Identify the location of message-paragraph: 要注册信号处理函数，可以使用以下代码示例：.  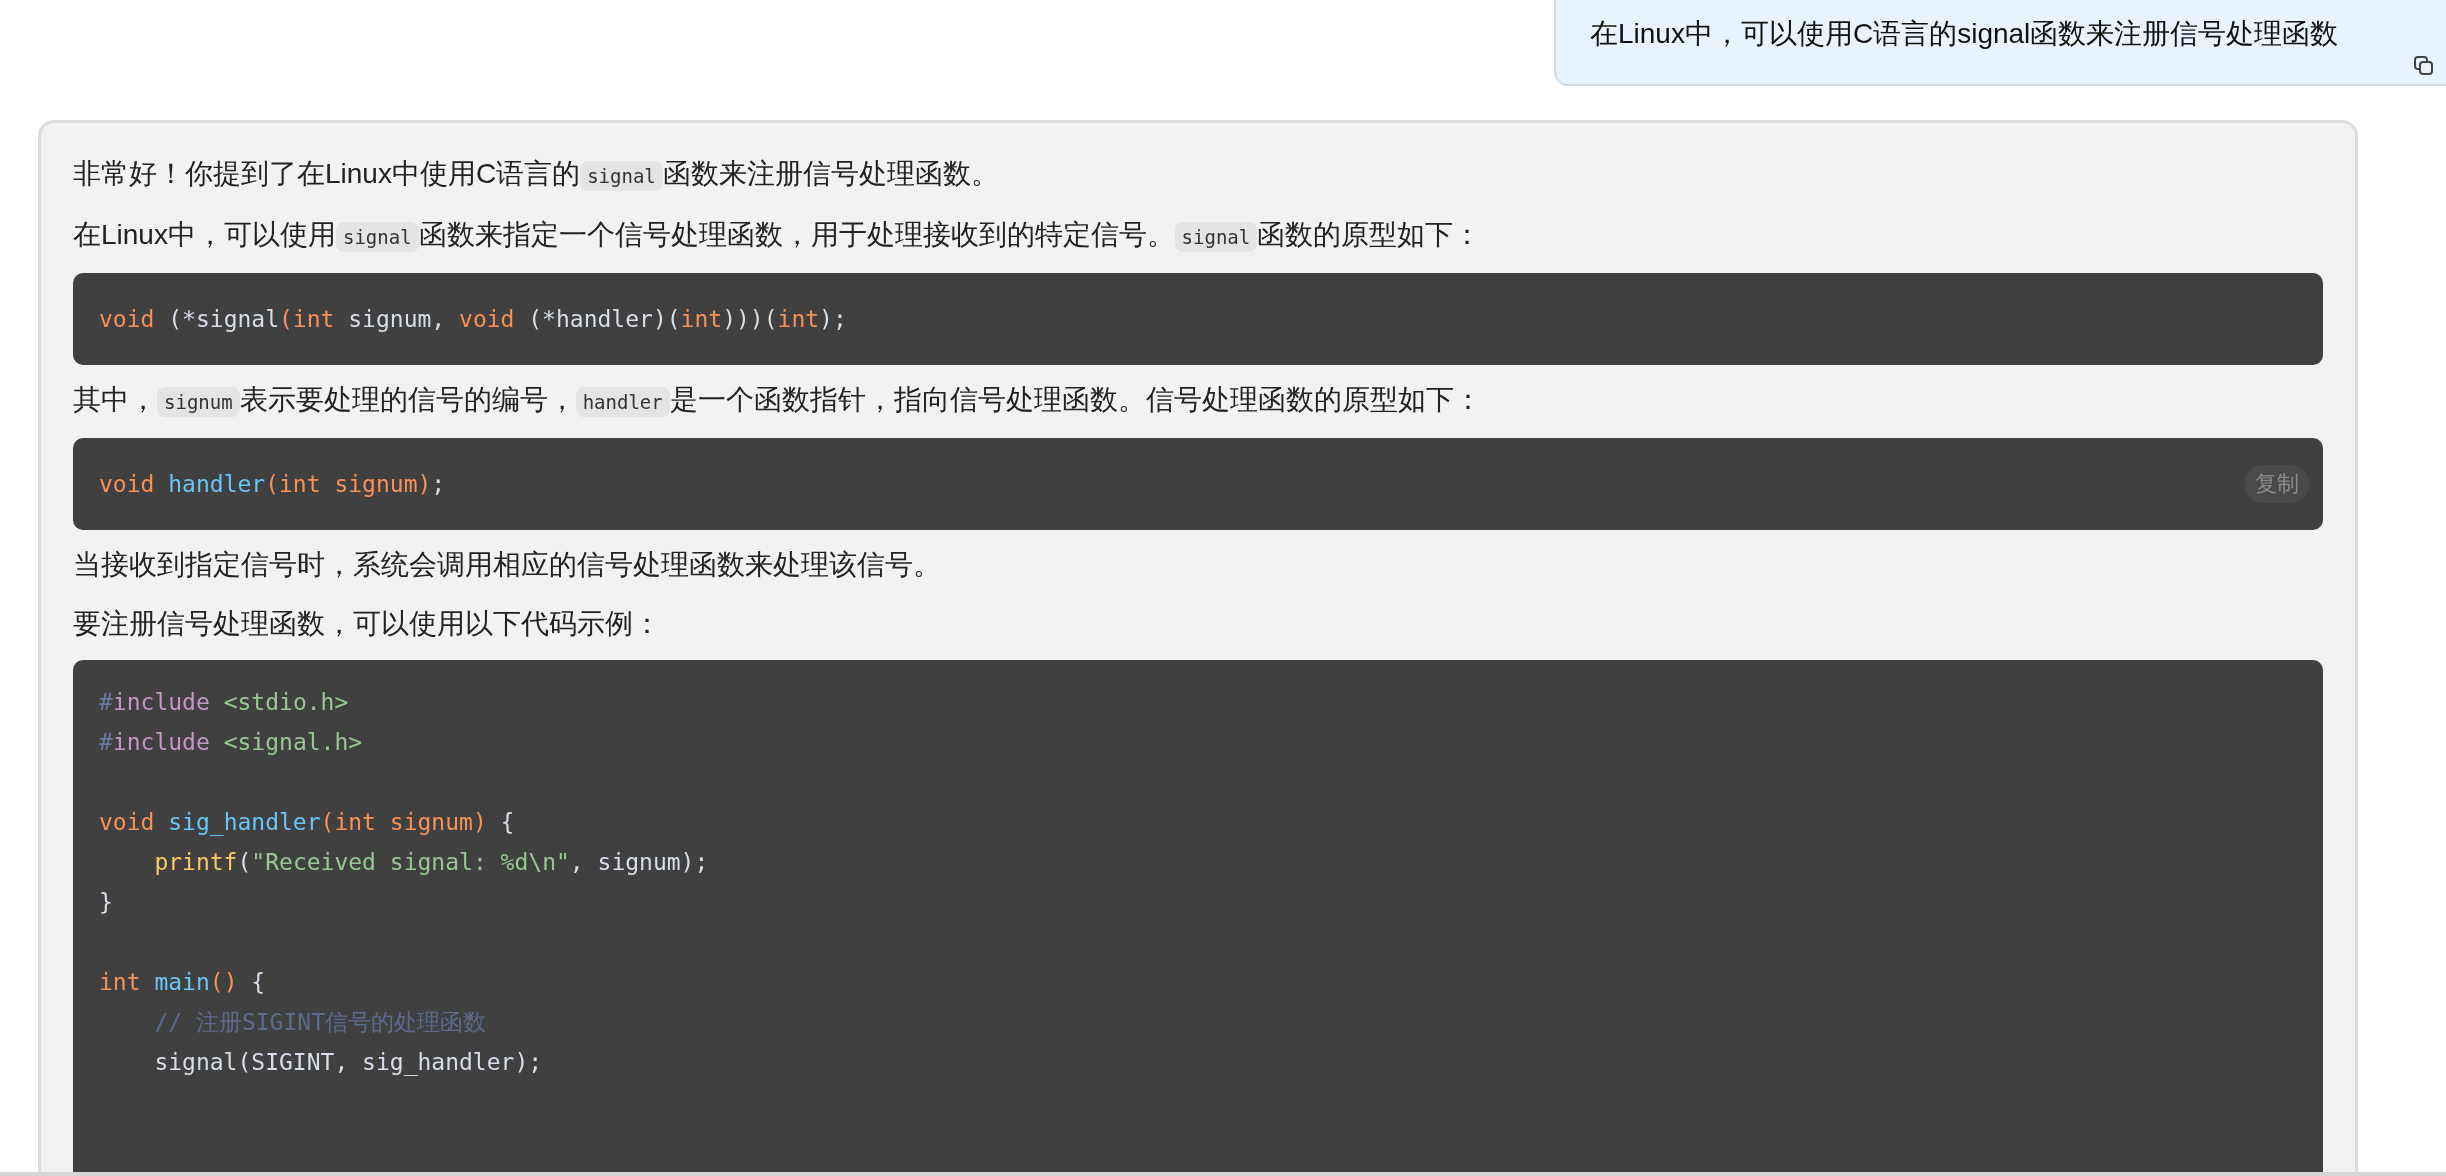
(367, 624).